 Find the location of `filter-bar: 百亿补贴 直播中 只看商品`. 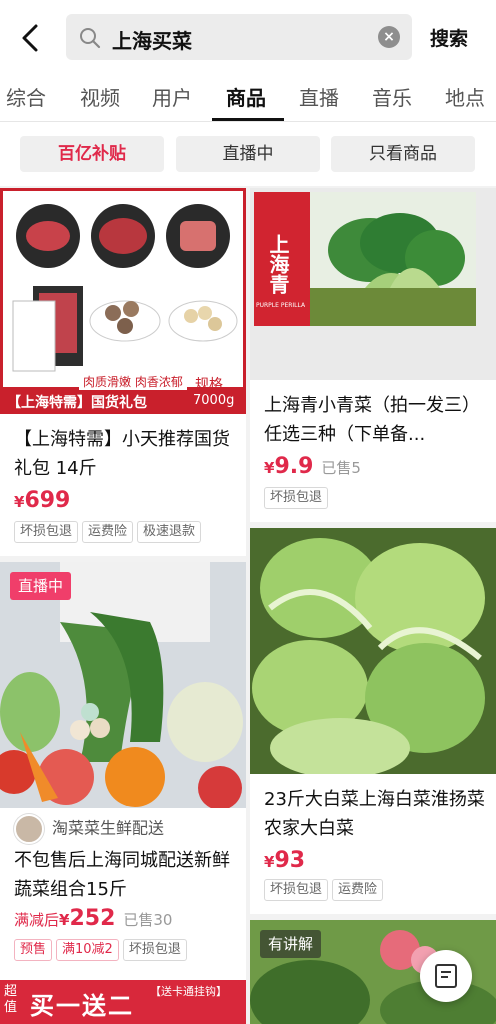

filter-bar: 百亿补贴 直播中 只看商品 is located at coordinates (248, 154).